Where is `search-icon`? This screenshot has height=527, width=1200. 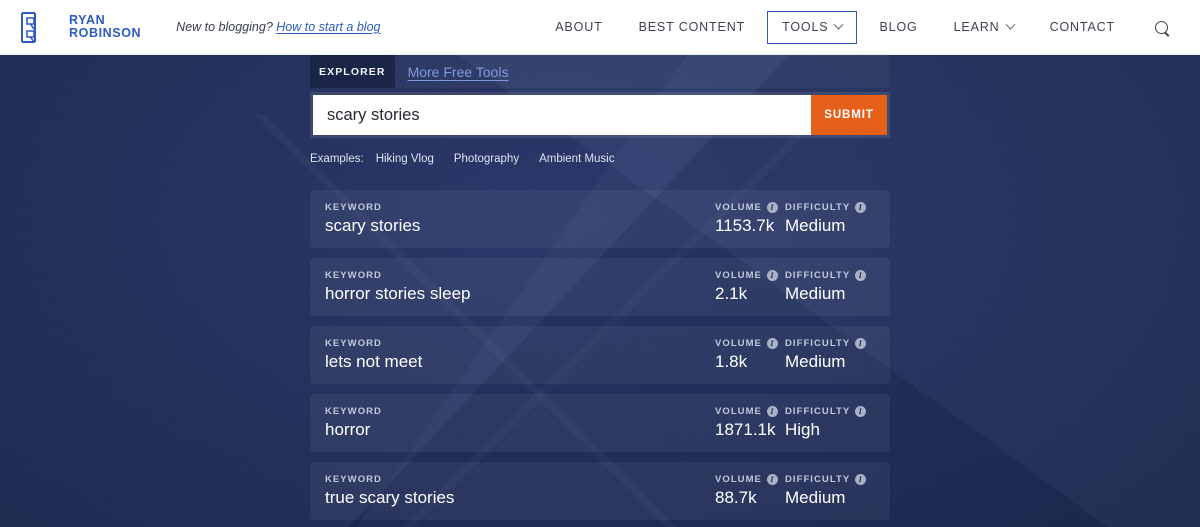 search-icon is located at coordinates (1161, 27).